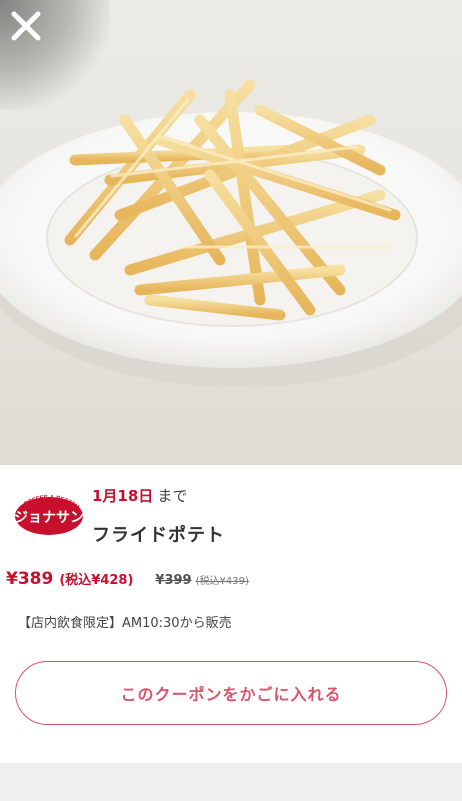  I want to click on product-name: フライドポテト, so click(158, 535).